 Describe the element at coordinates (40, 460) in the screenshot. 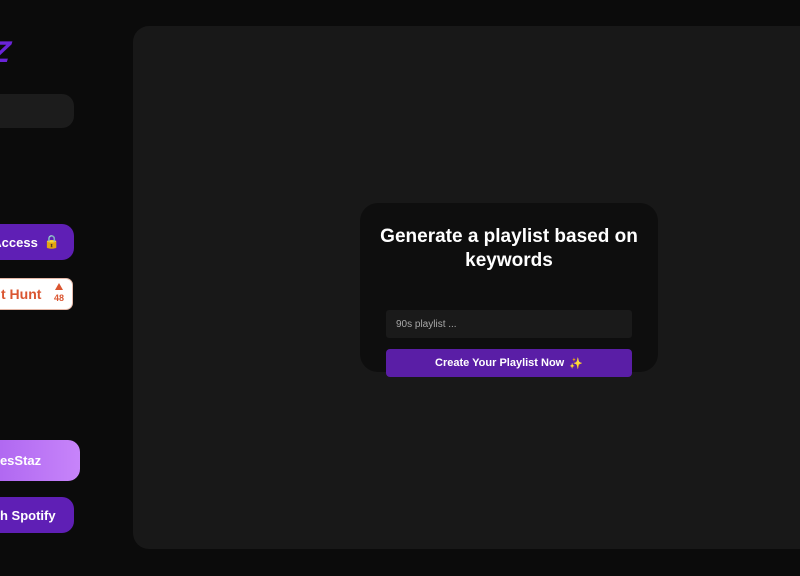

I see `bluesstaz-button: uesStaz` at that location.